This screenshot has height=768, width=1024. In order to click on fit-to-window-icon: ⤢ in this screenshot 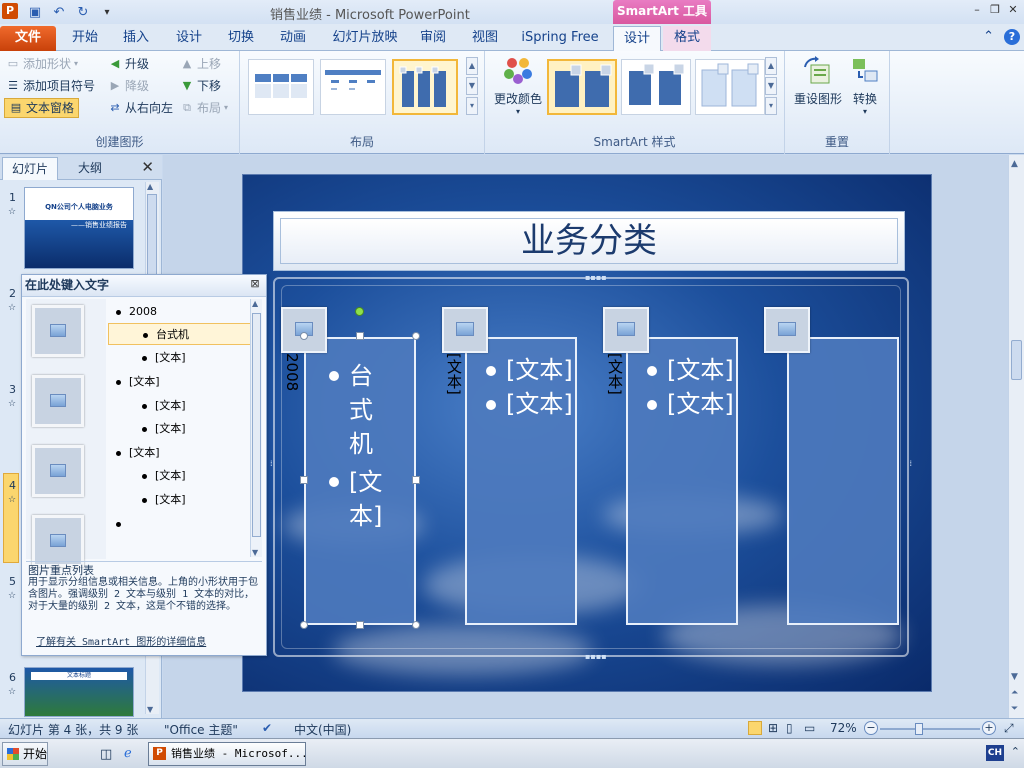, I will do `click(1009, 728)`.